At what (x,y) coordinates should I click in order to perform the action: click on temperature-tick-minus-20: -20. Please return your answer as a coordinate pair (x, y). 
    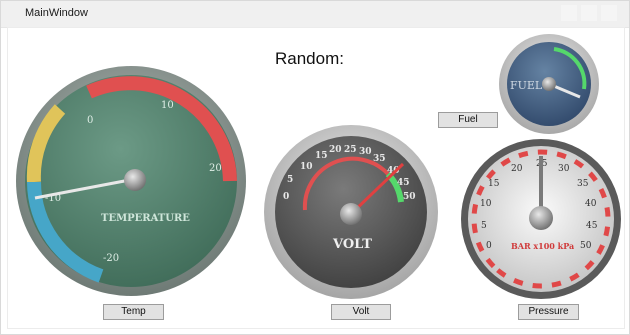
    Looking at the image, I should click on (111, 258).